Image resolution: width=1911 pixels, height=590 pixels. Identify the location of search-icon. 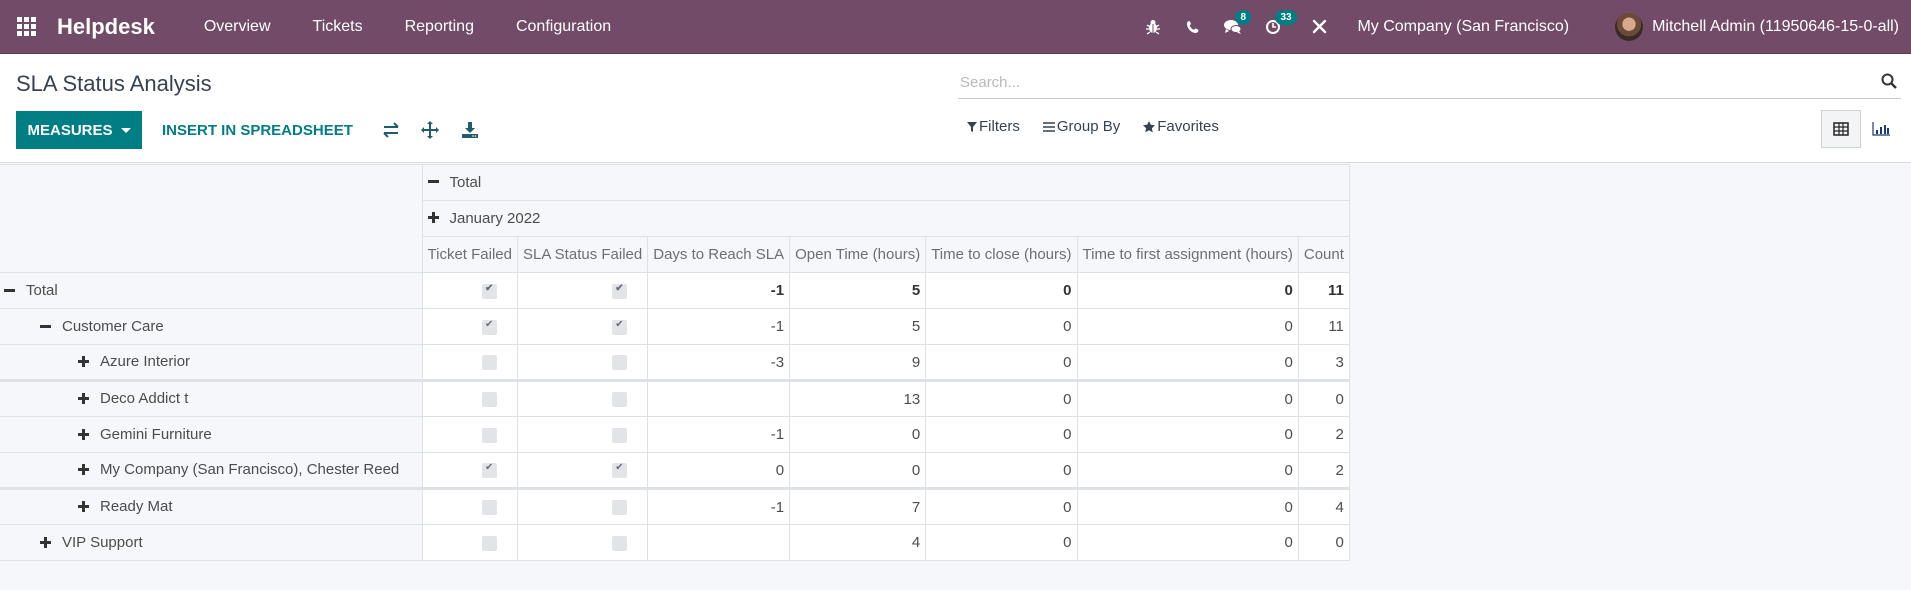
(1890, 82).